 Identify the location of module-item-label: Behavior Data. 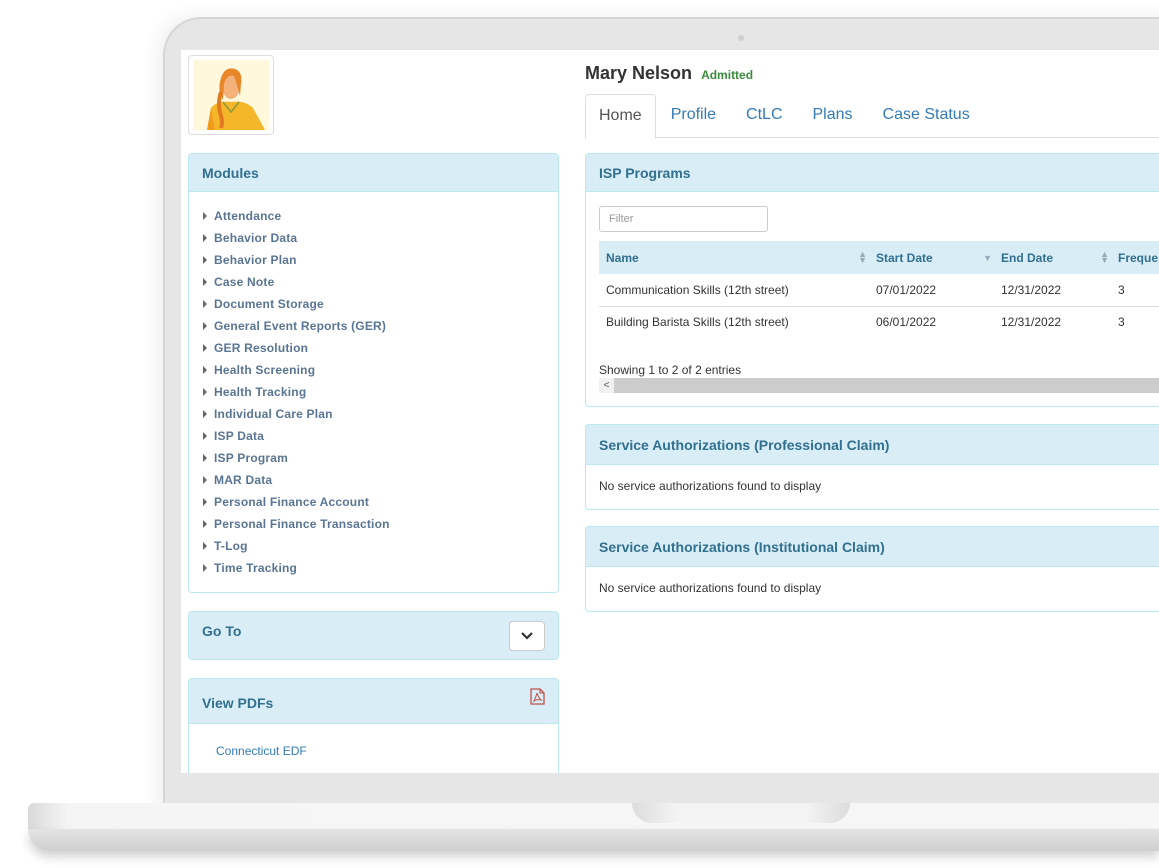
(256, 238).